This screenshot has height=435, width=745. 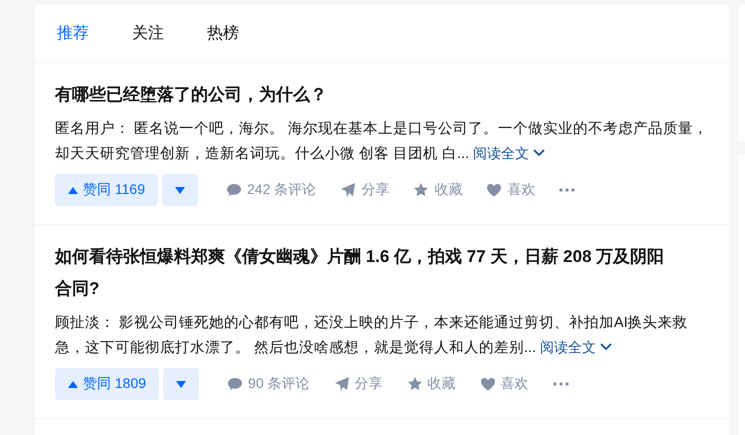 What do you see at coordinates (271, 190) in the screenshot?
I see `comments-button: 242 条评论` at bounding box center [271, 190].